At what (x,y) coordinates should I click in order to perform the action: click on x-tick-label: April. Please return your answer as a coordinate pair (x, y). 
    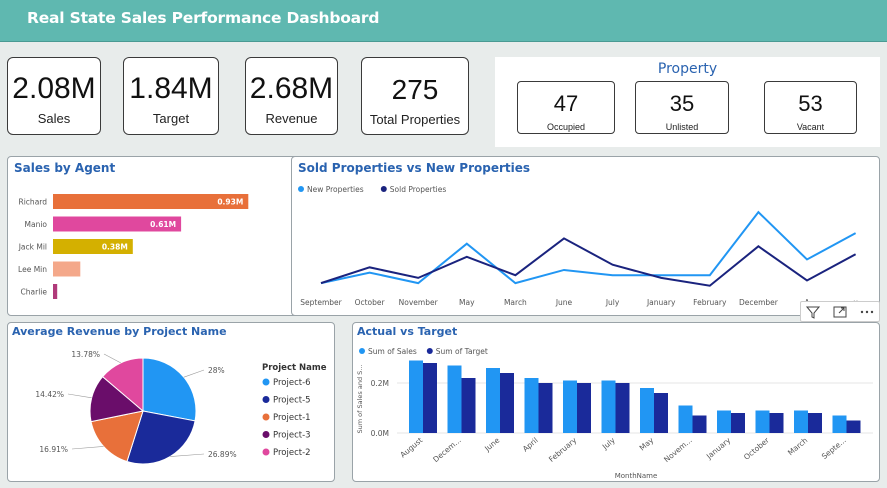
    Looking at the image, I should click on (530, 445).